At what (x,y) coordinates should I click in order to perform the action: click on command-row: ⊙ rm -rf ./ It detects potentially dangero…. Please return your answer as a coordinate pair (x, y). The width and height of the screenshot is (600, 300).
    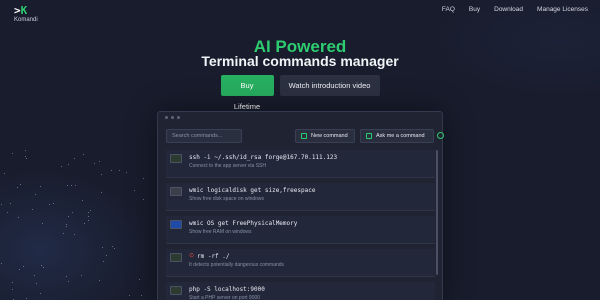
    Looking at the image, I should click on (300, 263).